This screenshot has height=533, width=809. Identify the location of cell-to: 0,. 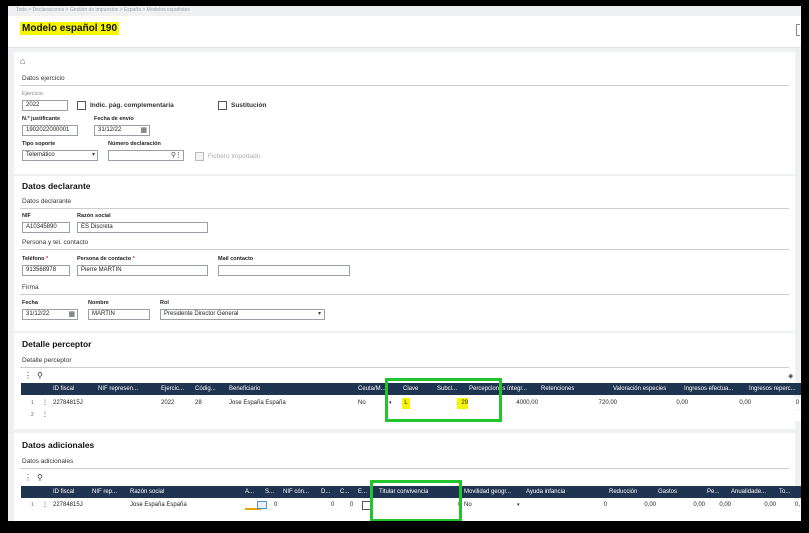
(793, 505).